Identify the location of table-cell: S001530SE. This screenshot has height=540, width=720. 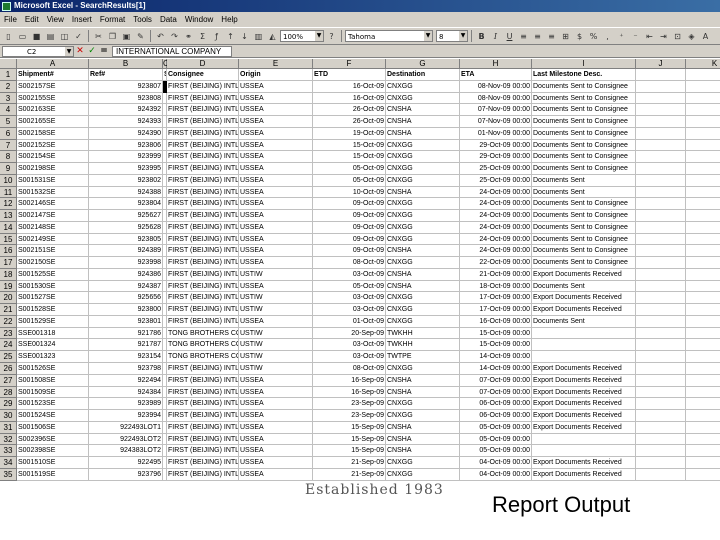
(53, 286).